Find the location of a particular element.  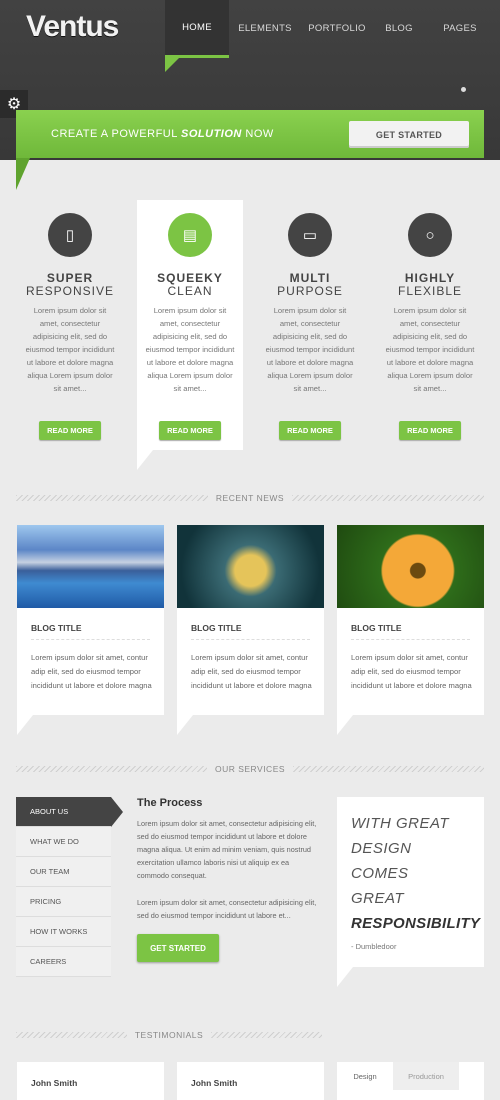

section-title: OUR SERVICES is located at coordinates (250, 769).